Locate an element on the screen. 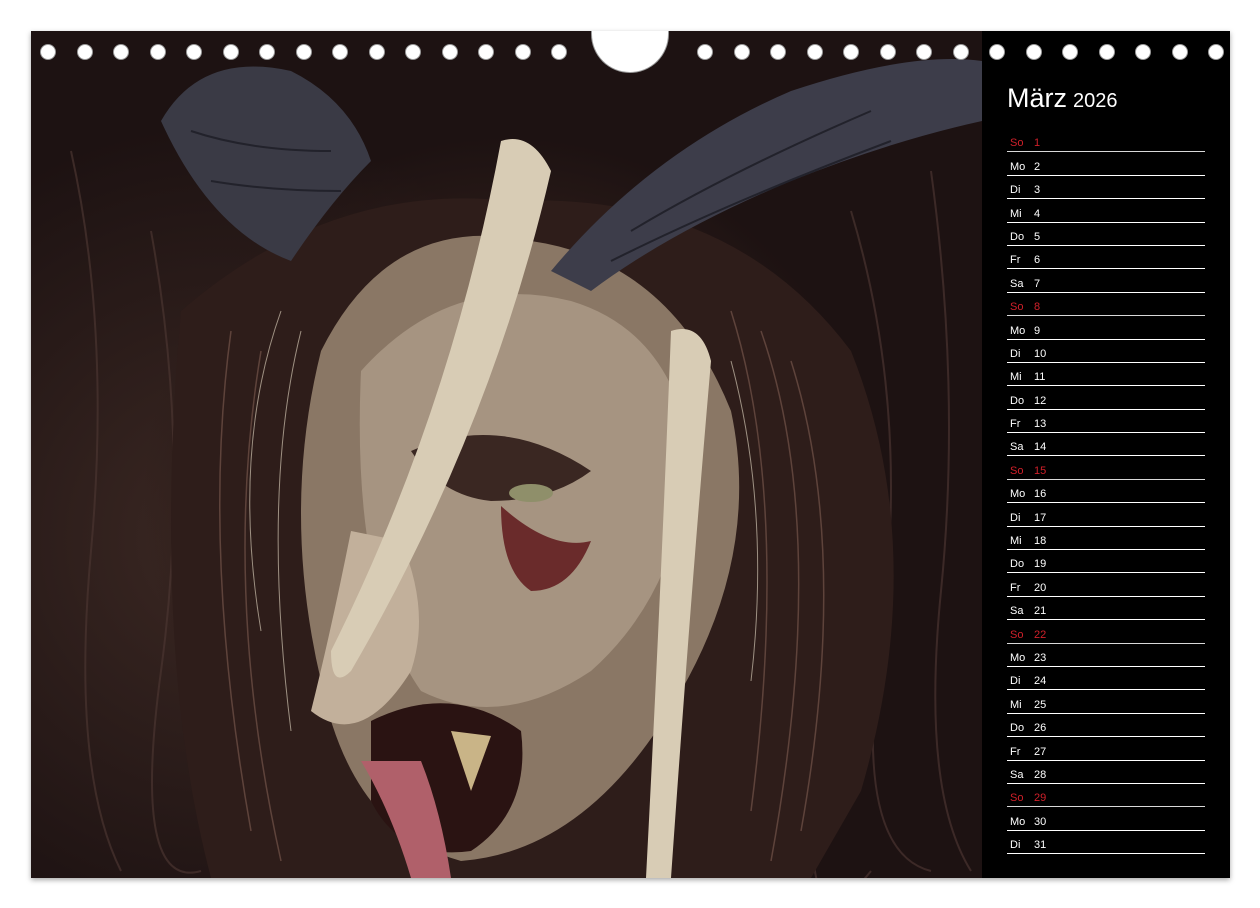 The image size is (1260, 908). day-number: 19 is located at coordinates (1040, 564).